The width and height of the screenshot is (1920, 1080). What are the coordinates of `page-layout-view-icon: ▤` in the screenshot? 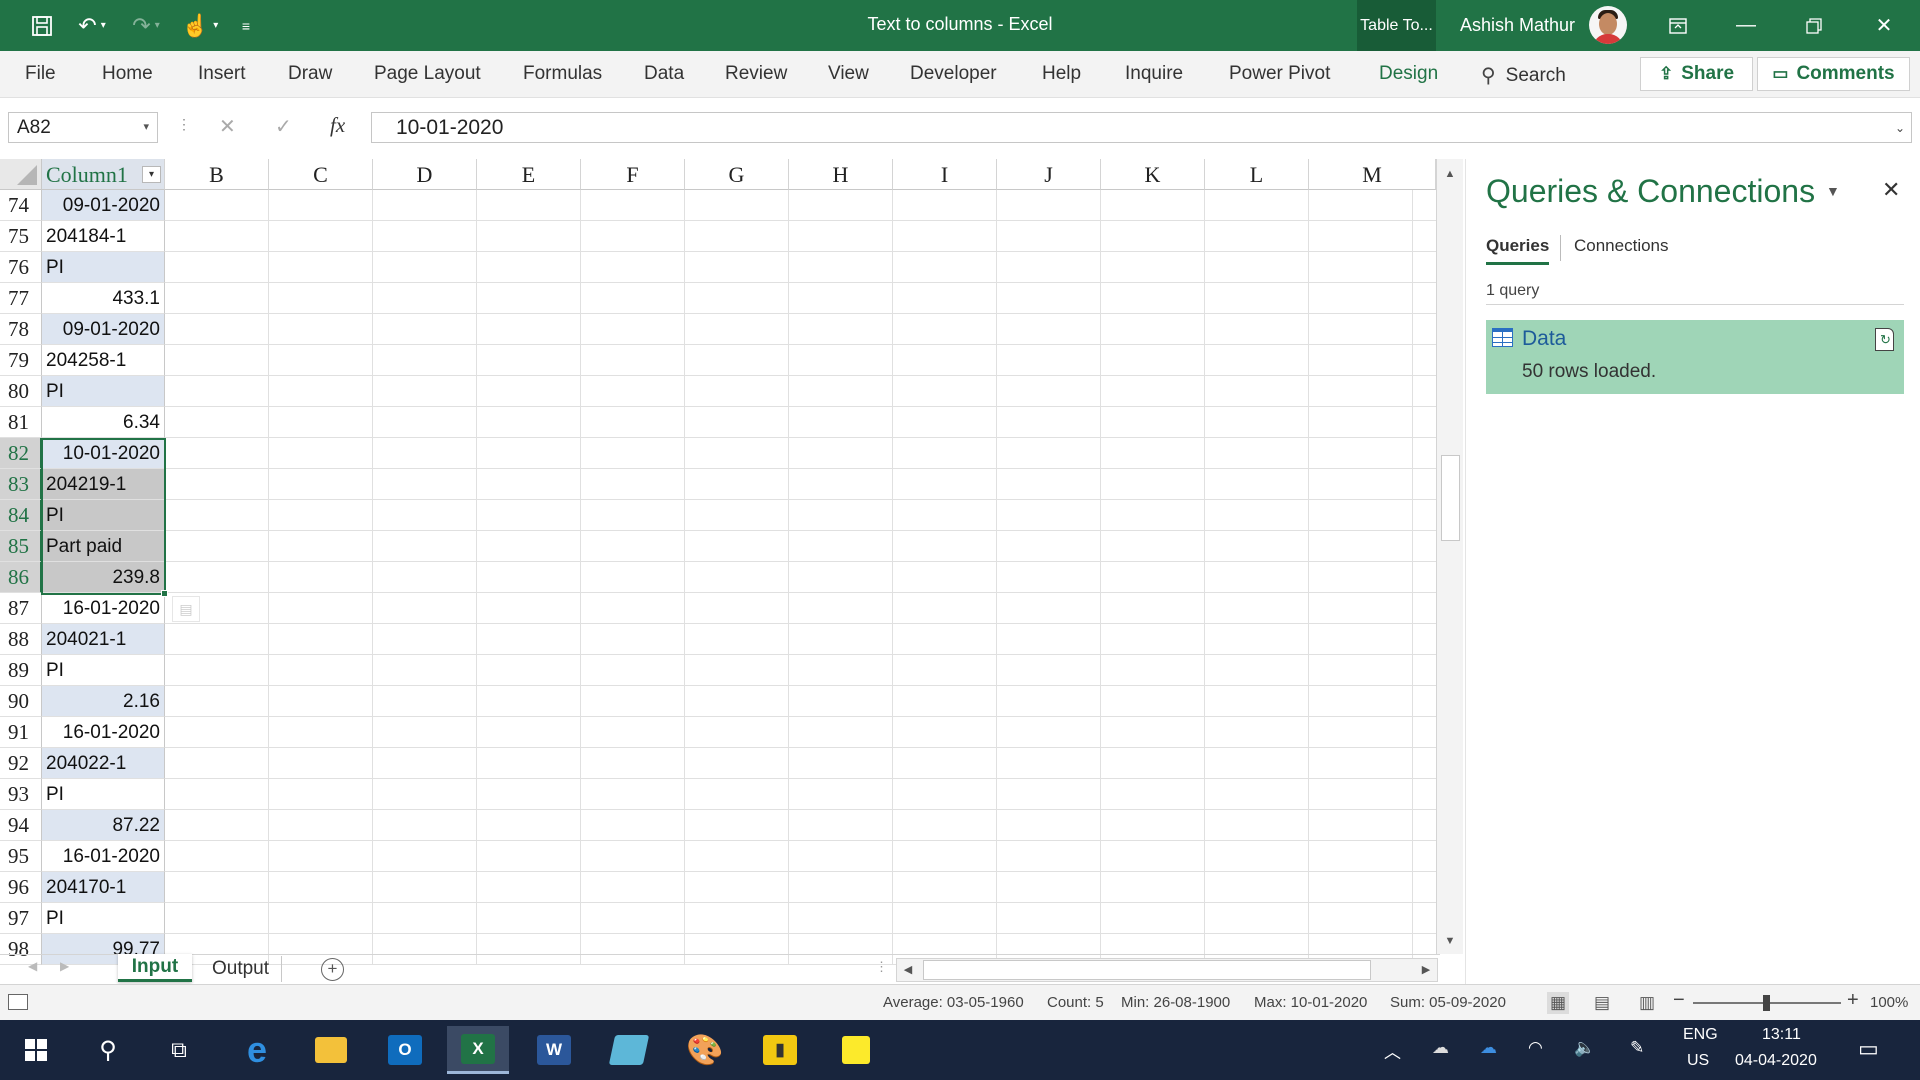 It's located at (1602, 1003).